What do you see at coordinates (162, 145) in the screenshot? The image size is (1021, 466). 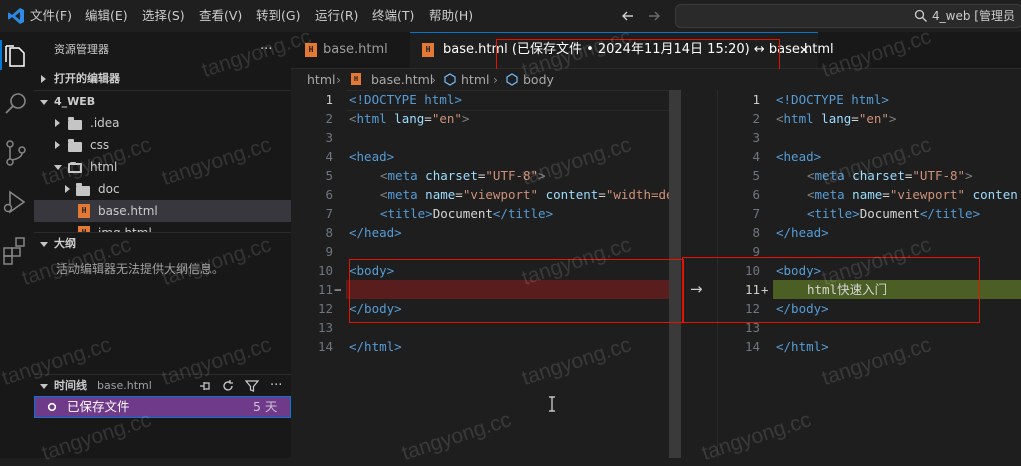 I see `tree-item-css: css` at bounding box center [162, 145].